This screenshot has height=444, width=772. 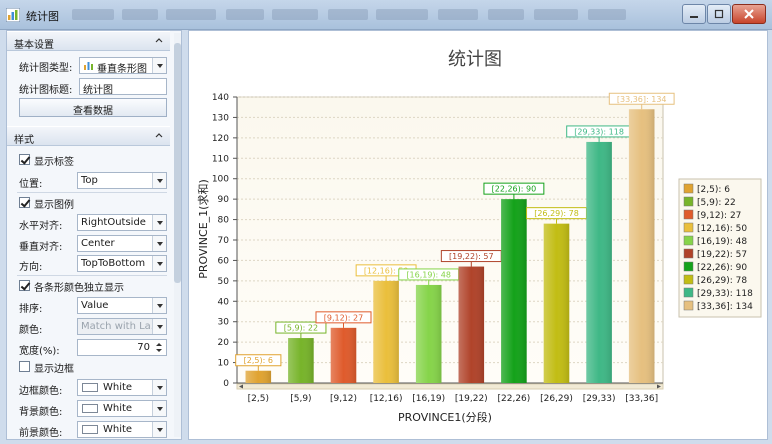 I want to click on v-align-select: Center, so click(x=122, y=243).